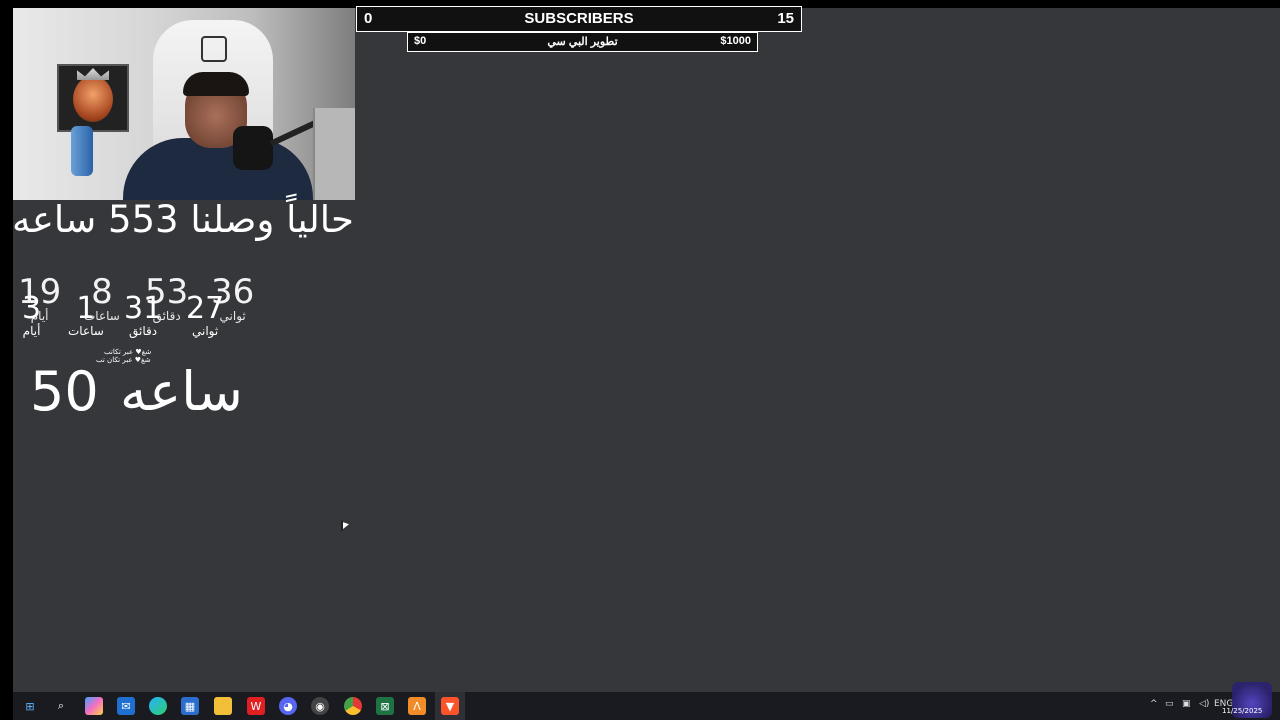 This screenshot has width=1280, height=720. Describe the element at coordinates (181, 391) in the screenshot. I see `big-hours-word: ساعه` at that location.